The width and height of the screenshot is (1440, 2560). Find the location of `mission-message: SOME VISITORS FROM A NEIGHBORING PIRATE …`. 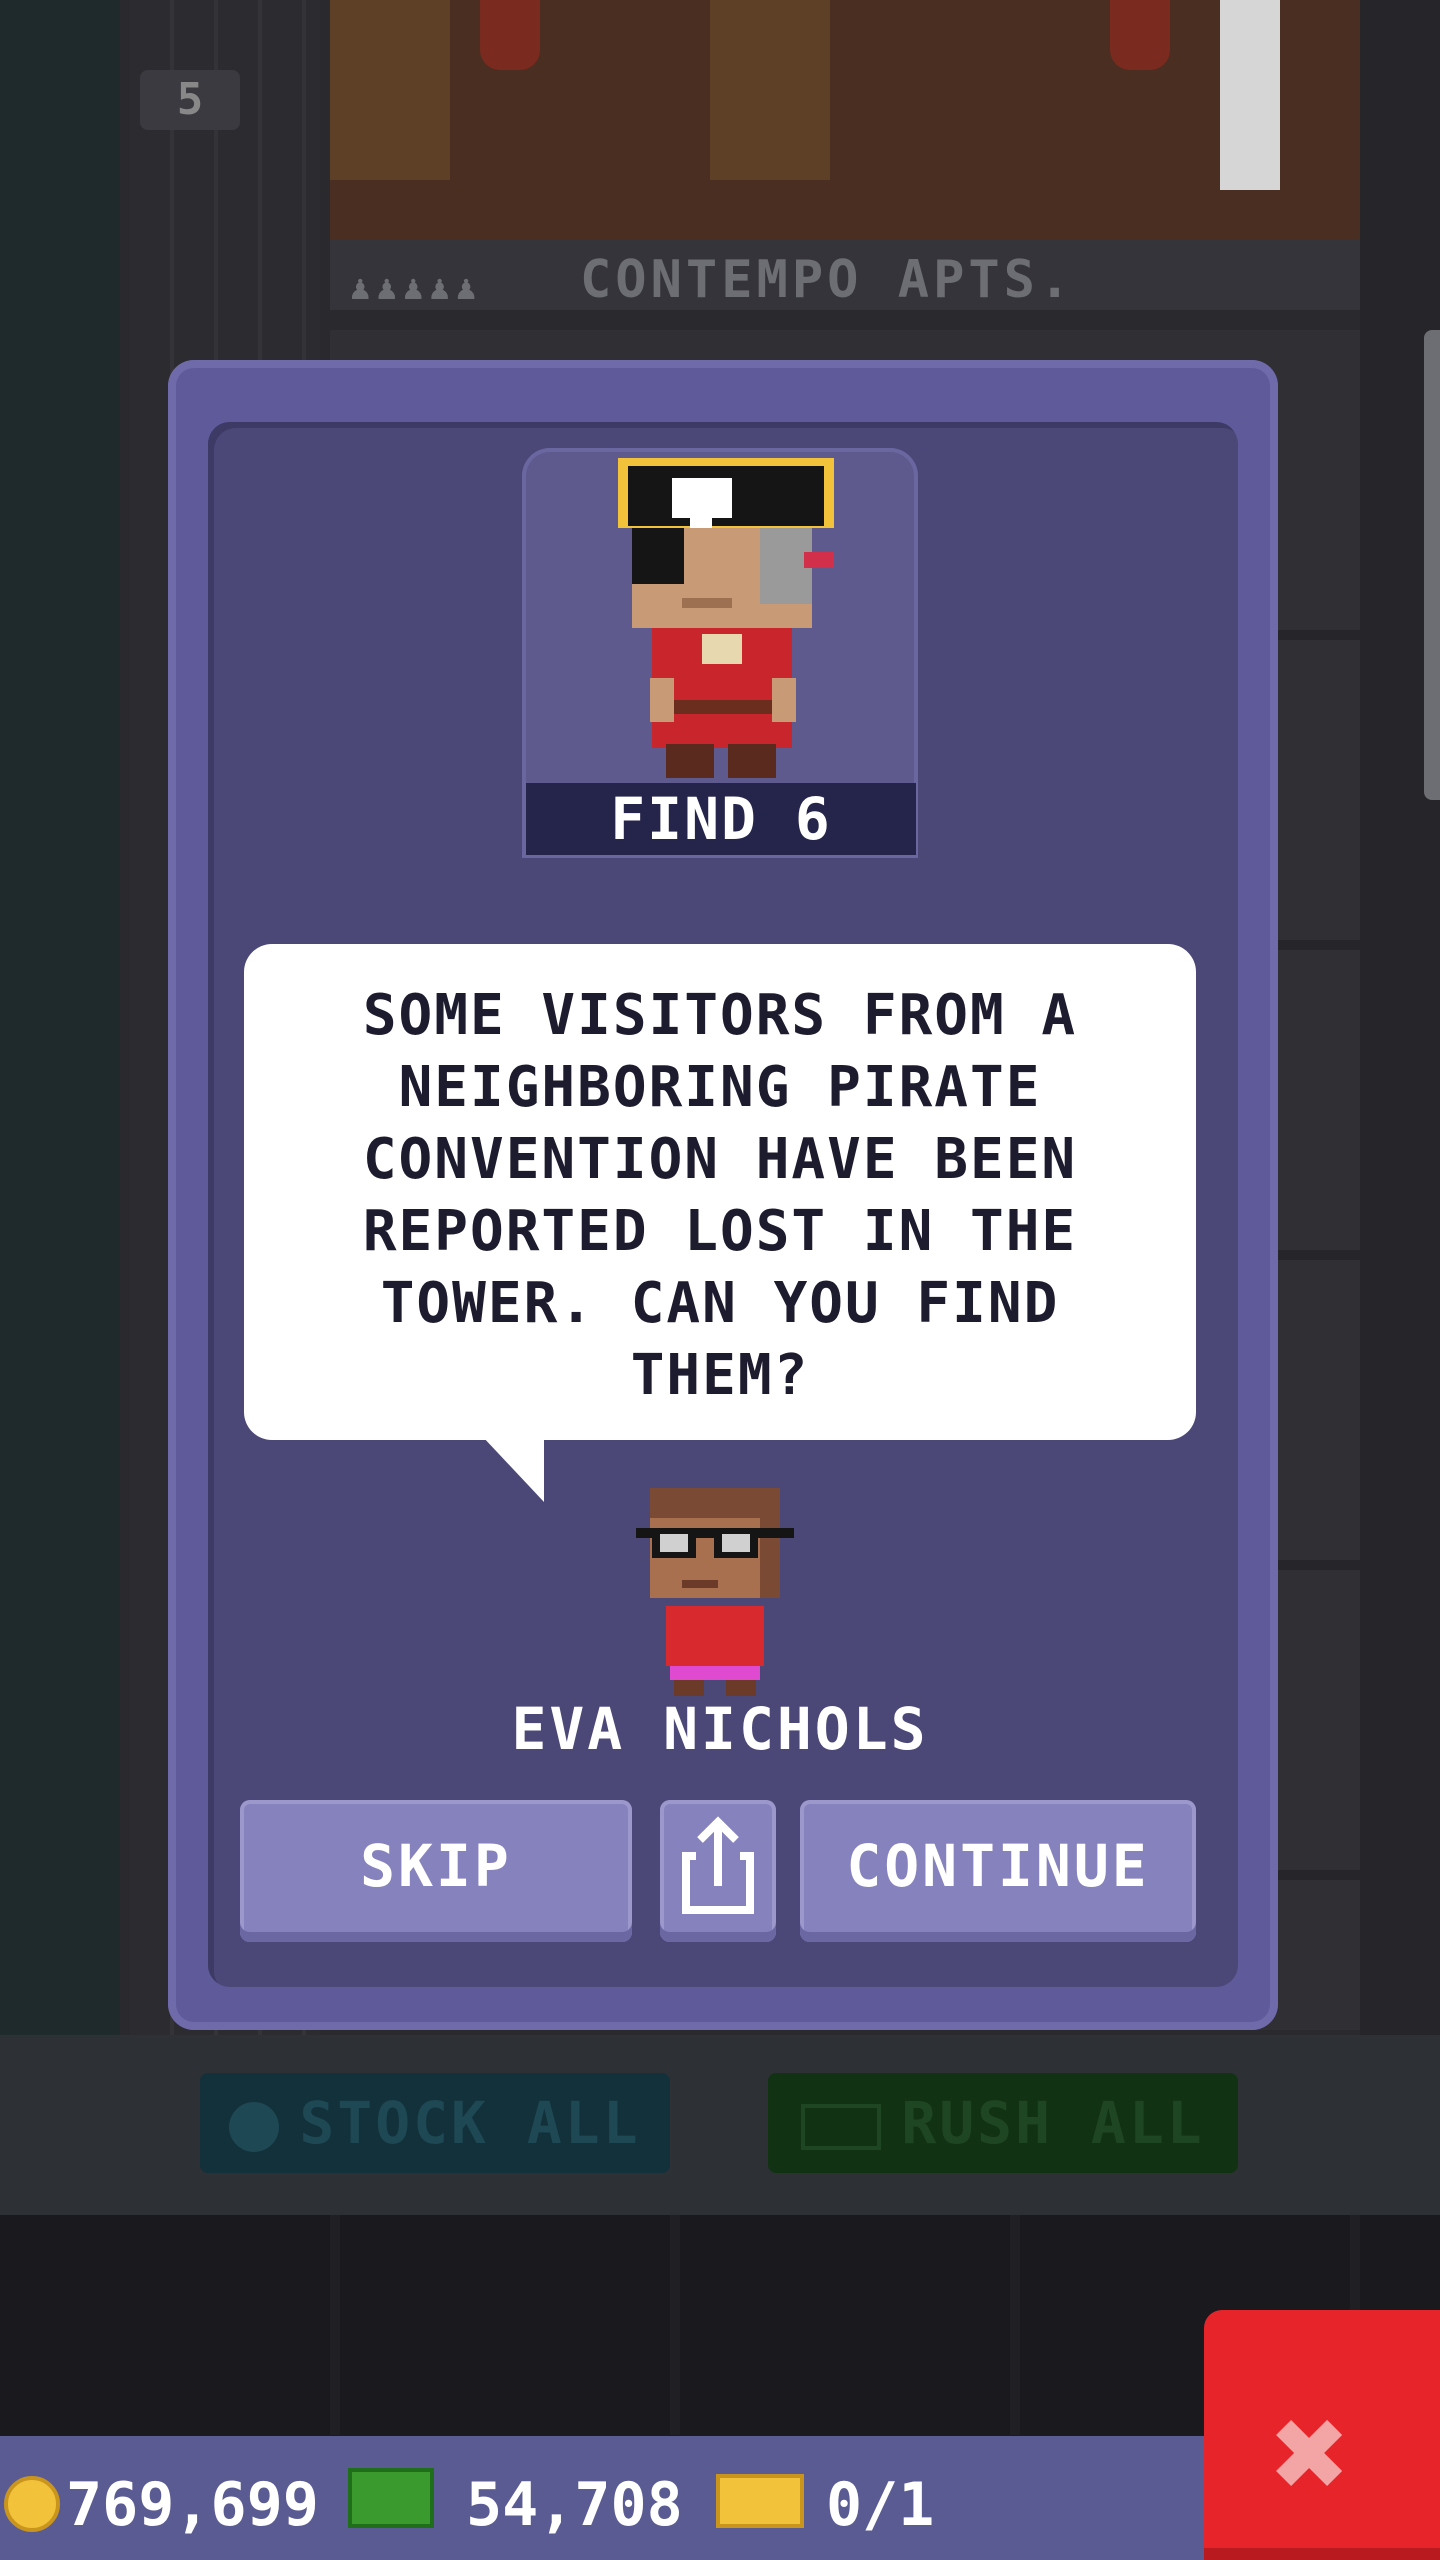

mission-message: SOME VISITORS FROM A NEIGHBORING PIRATE … is located at coordinates (720, 1195).